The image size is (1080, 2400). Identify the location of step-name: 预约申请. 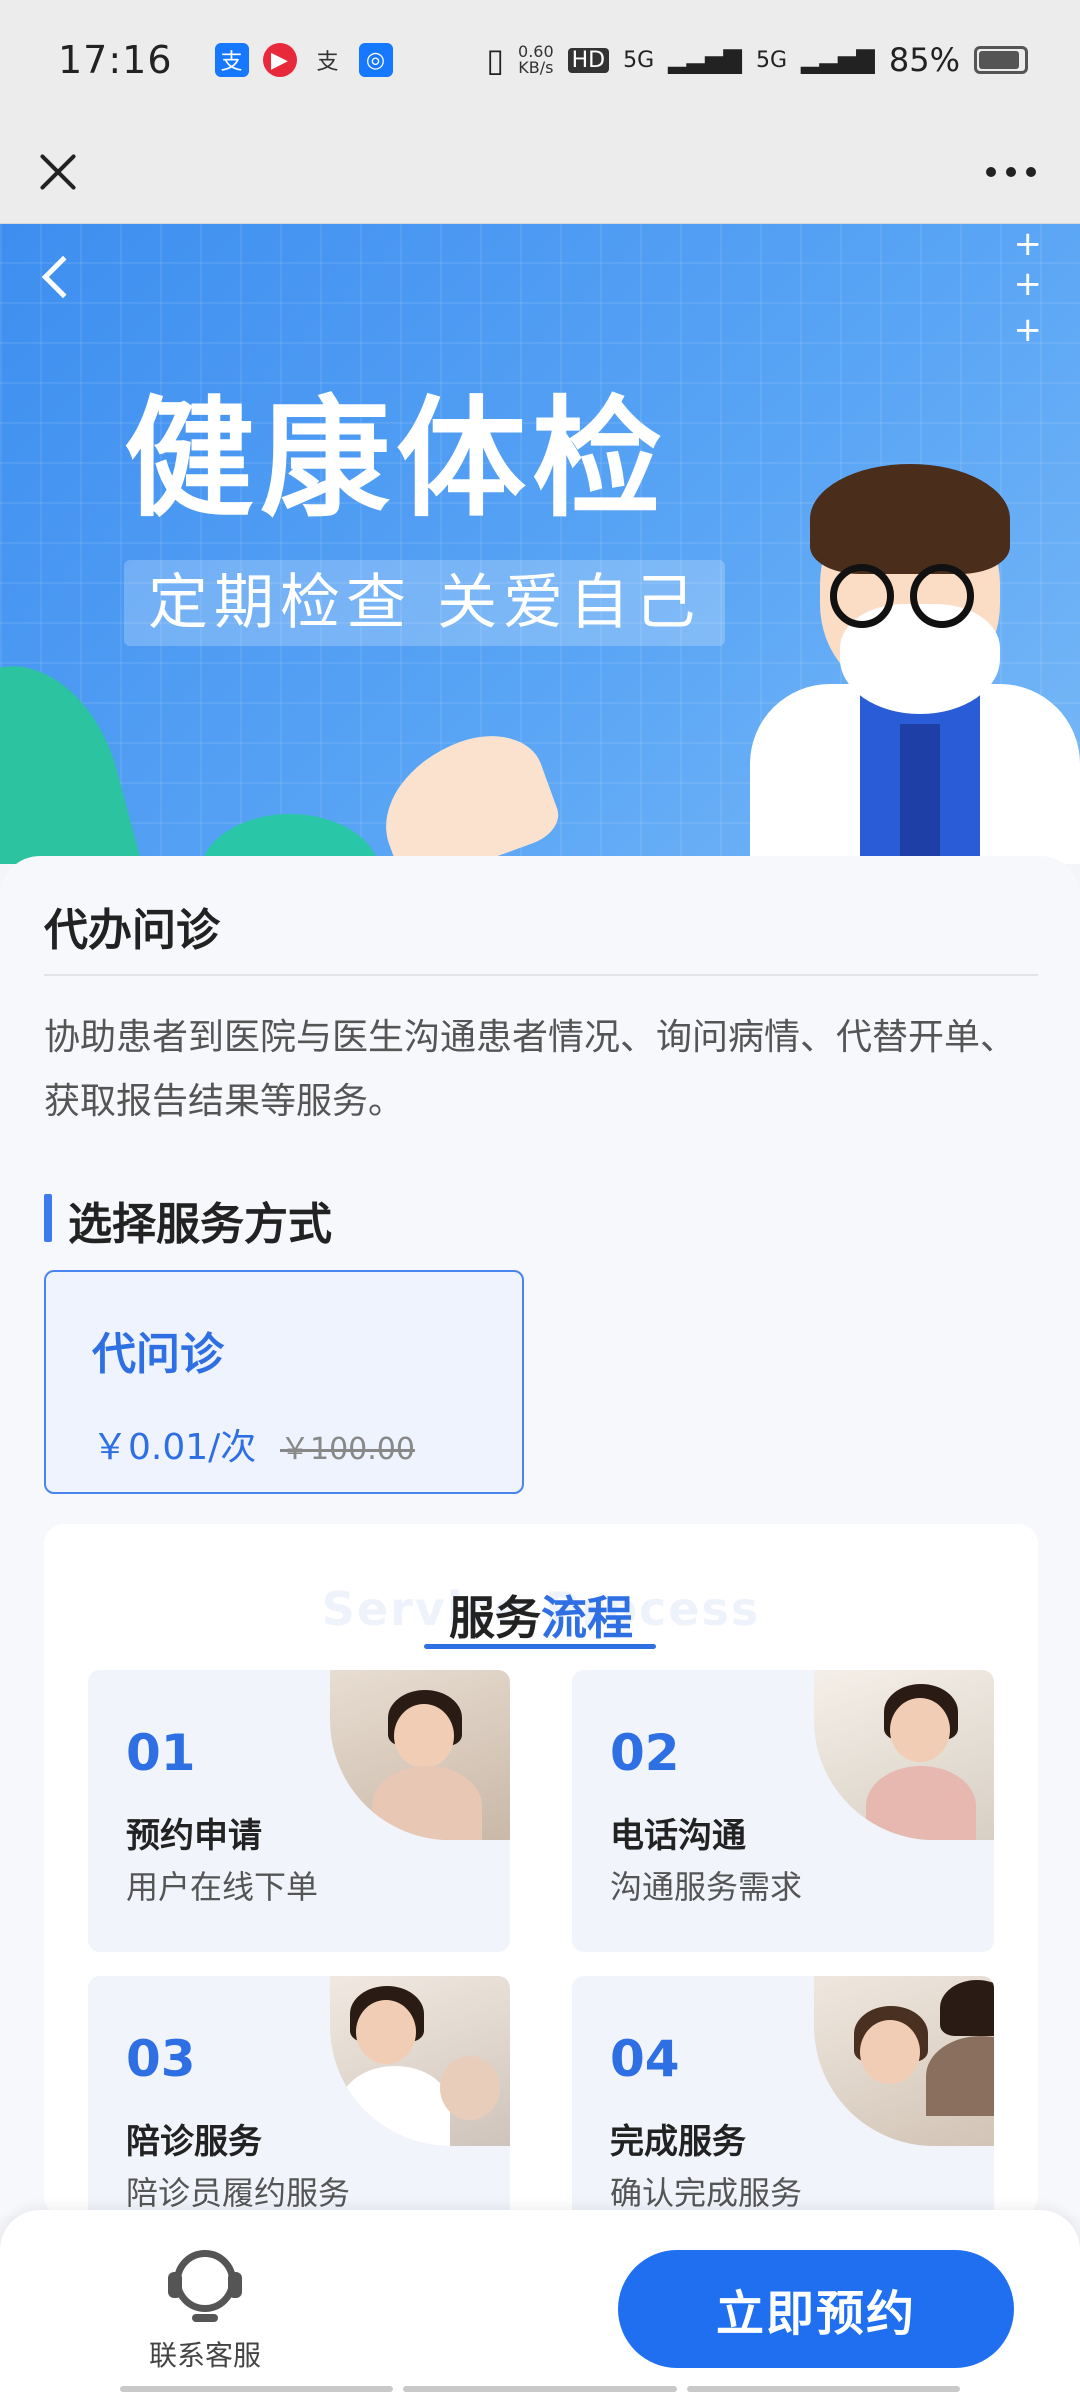
(194, 1836).